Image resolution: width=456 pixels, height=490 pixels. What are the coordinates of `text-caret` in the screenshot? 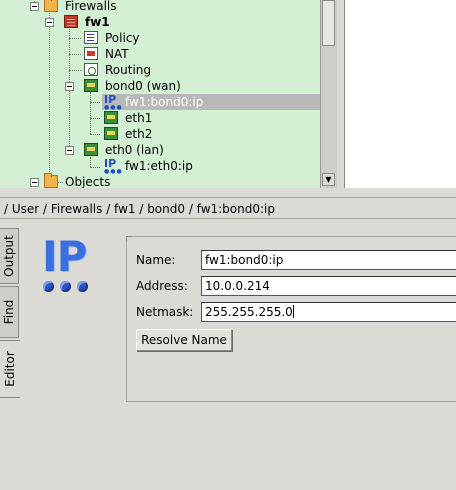 It's located at (293, 311).